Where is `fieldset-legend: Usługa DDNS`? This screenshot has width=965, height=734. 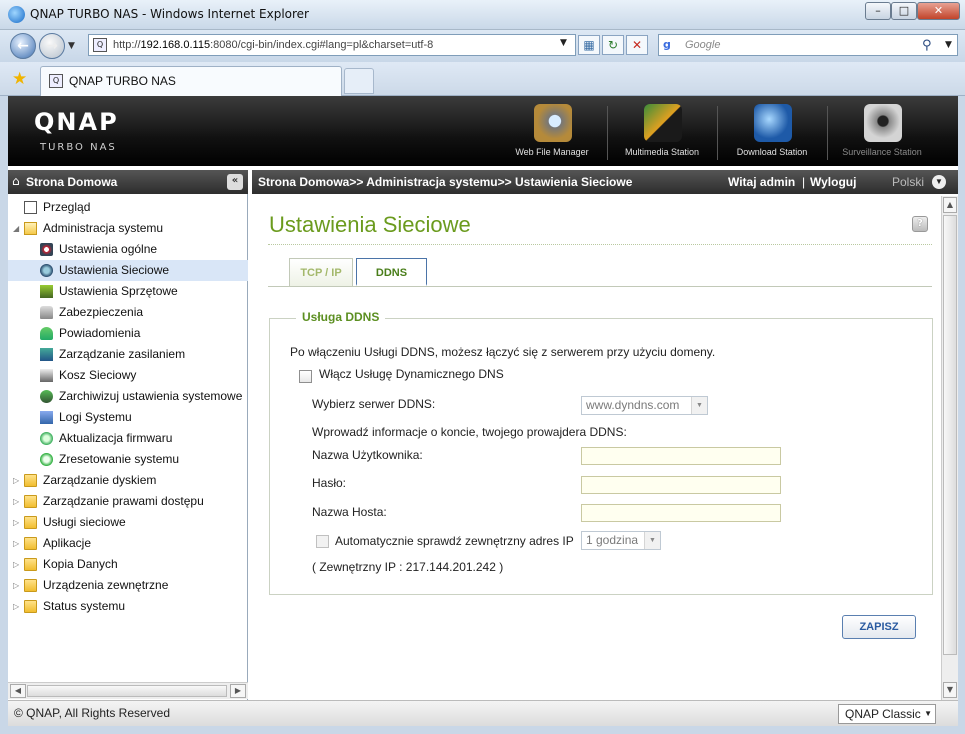 fieldset-legend: Usługa DDNS is located at coordinates (341, 317).